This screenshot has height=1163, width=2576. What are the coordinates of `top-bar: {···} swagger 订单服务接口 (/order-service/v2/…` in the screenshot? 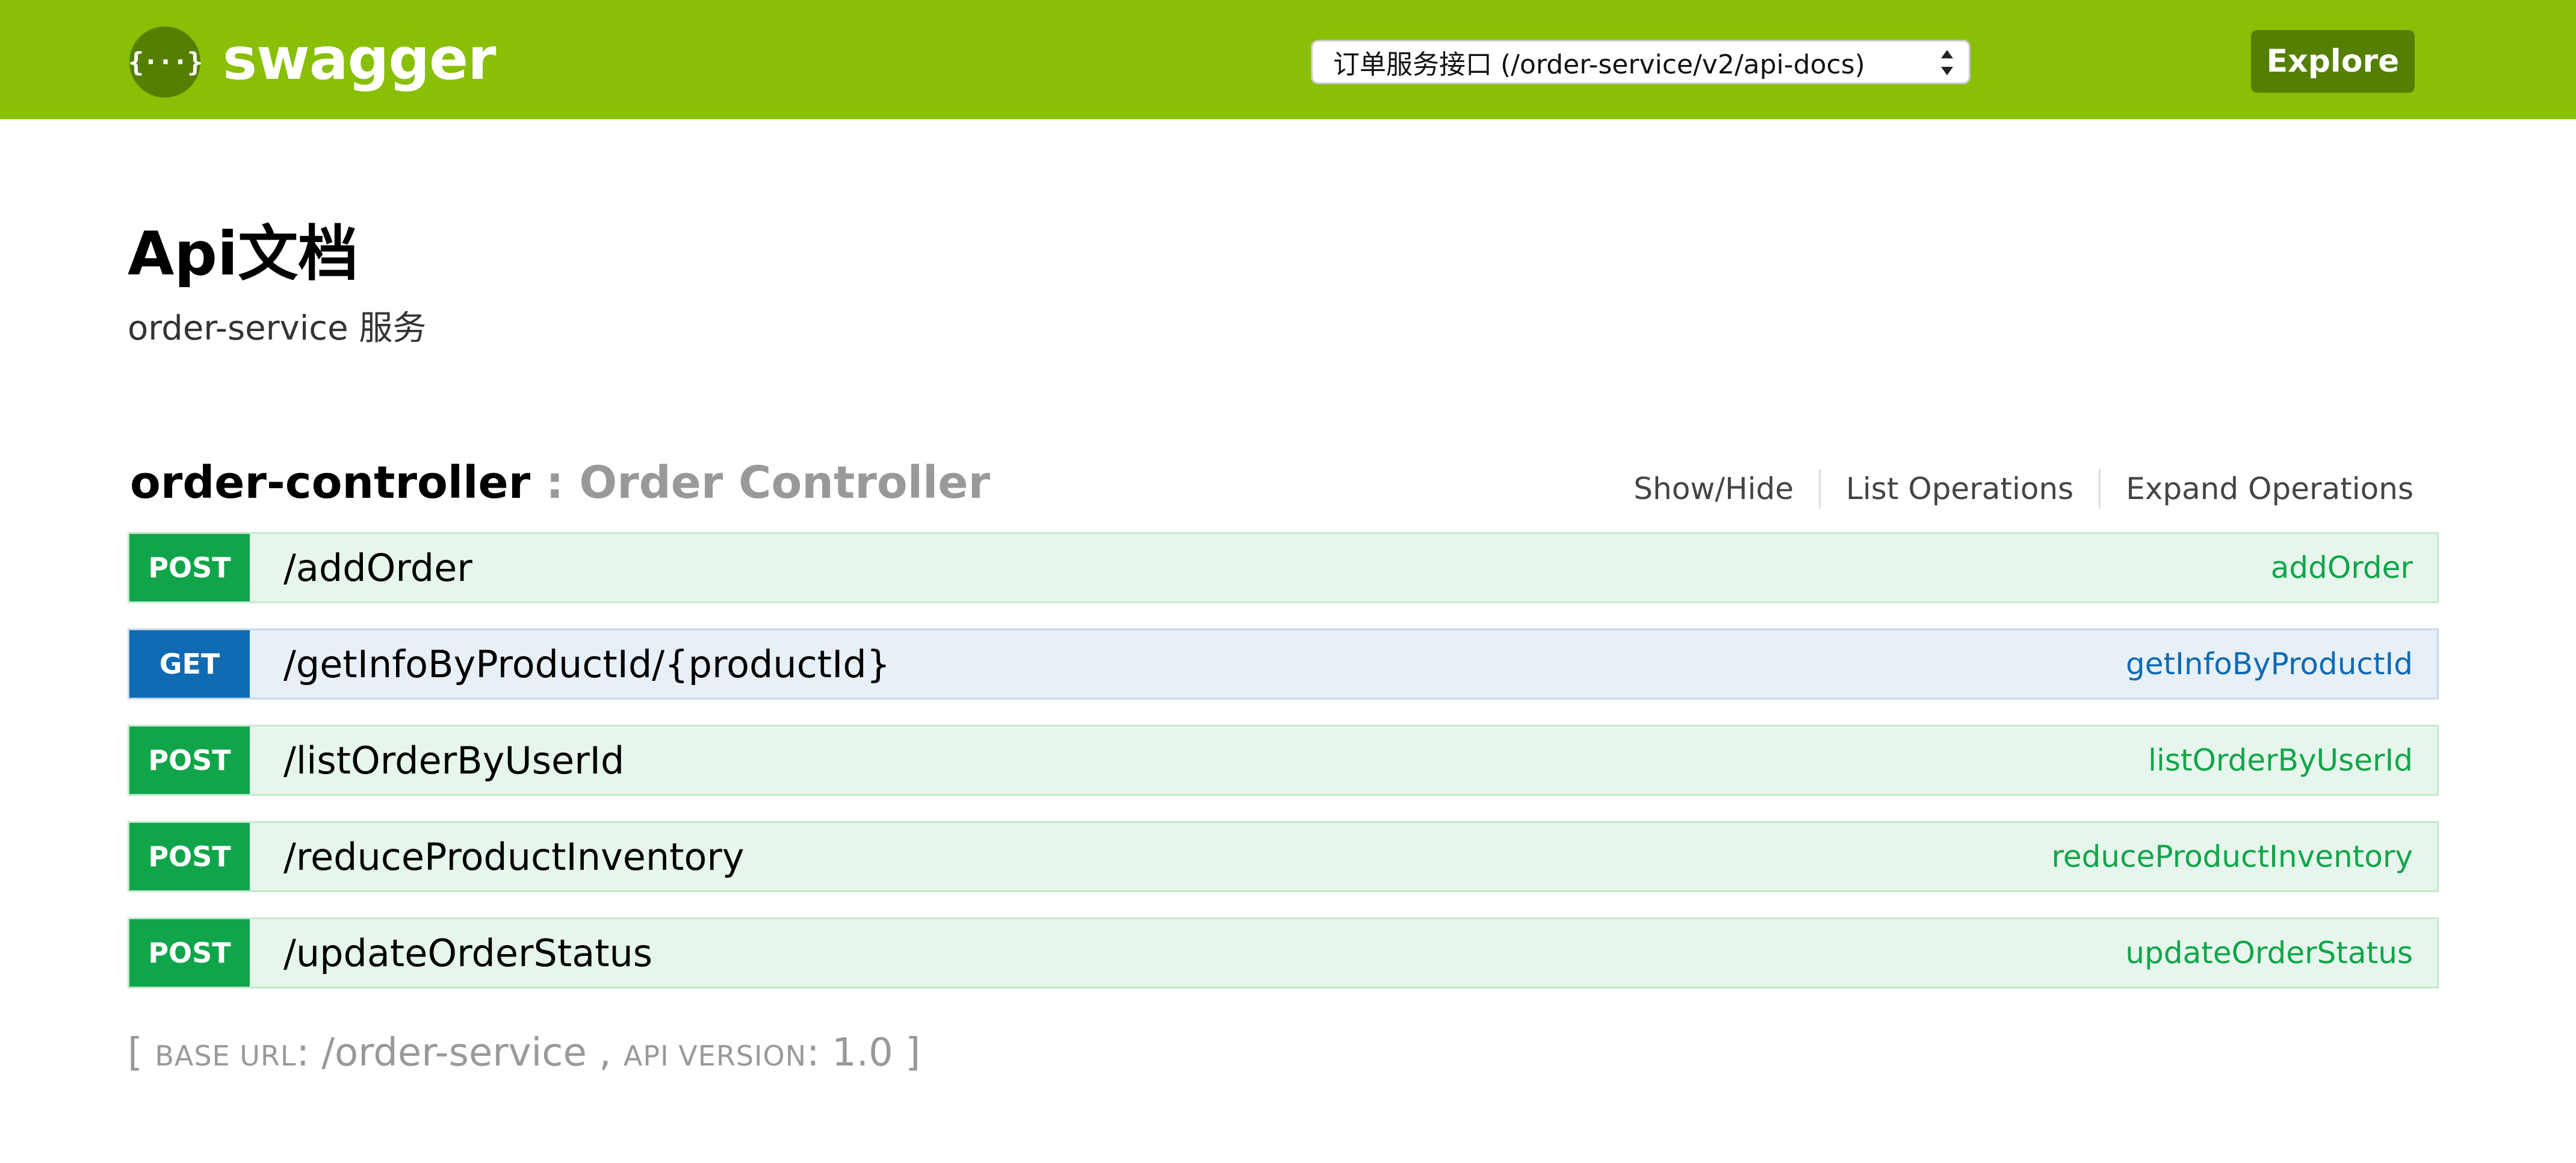 It's located at (1288, 59).